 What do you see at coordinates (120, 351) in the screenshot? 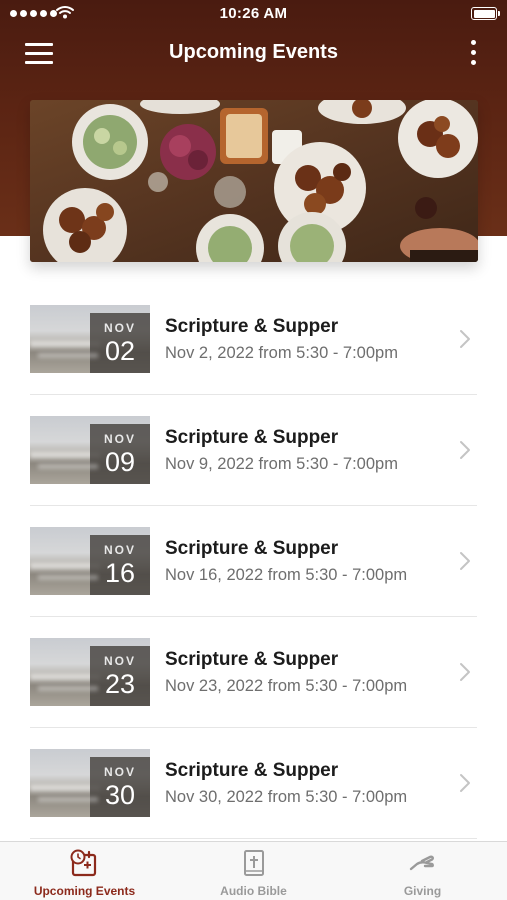
I see `date-day: 02` at bounding box center [120, 351].